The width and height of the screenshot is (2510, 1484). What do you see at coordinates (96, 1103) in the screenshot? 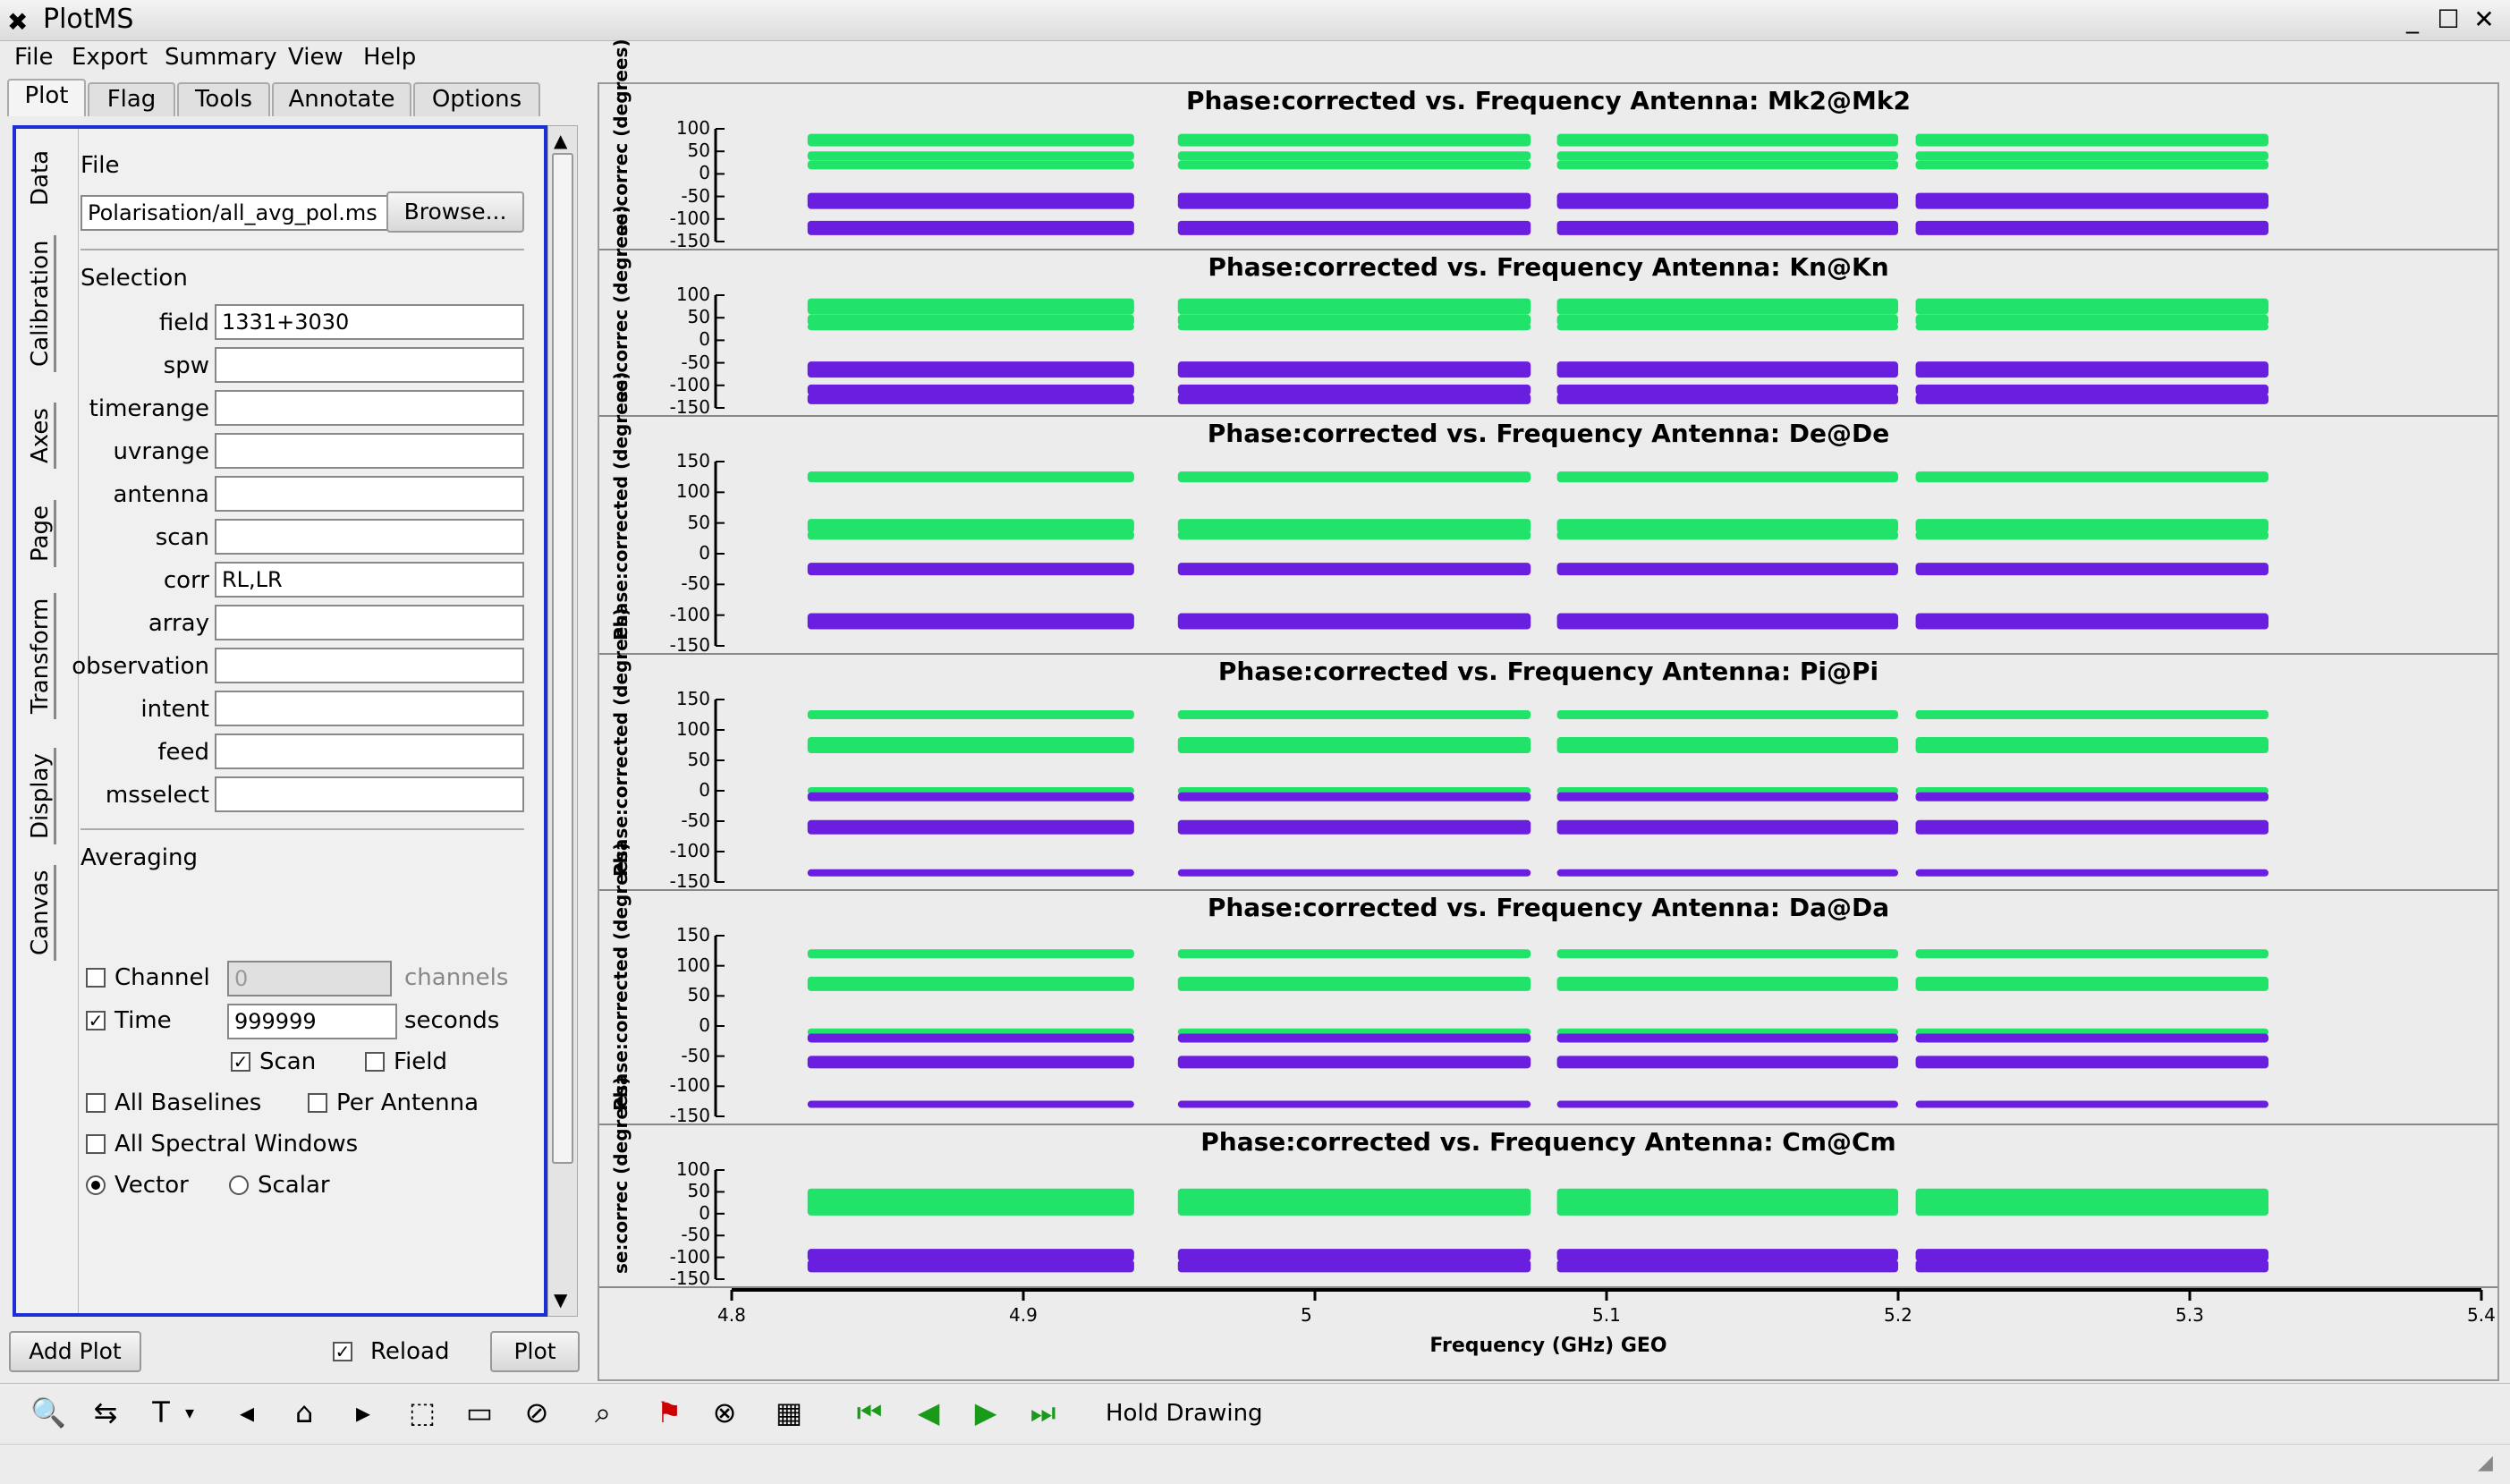
I see `all-baselines-checkbox` at bounding box center [96, 1103].